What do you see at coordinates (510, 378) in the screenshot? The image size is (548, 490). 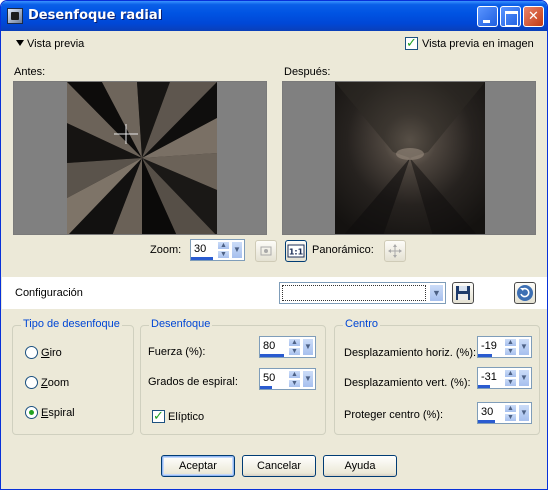 I see `v-offset-spin-arrows: ▲ ▼` at bounding box center [510, 378].